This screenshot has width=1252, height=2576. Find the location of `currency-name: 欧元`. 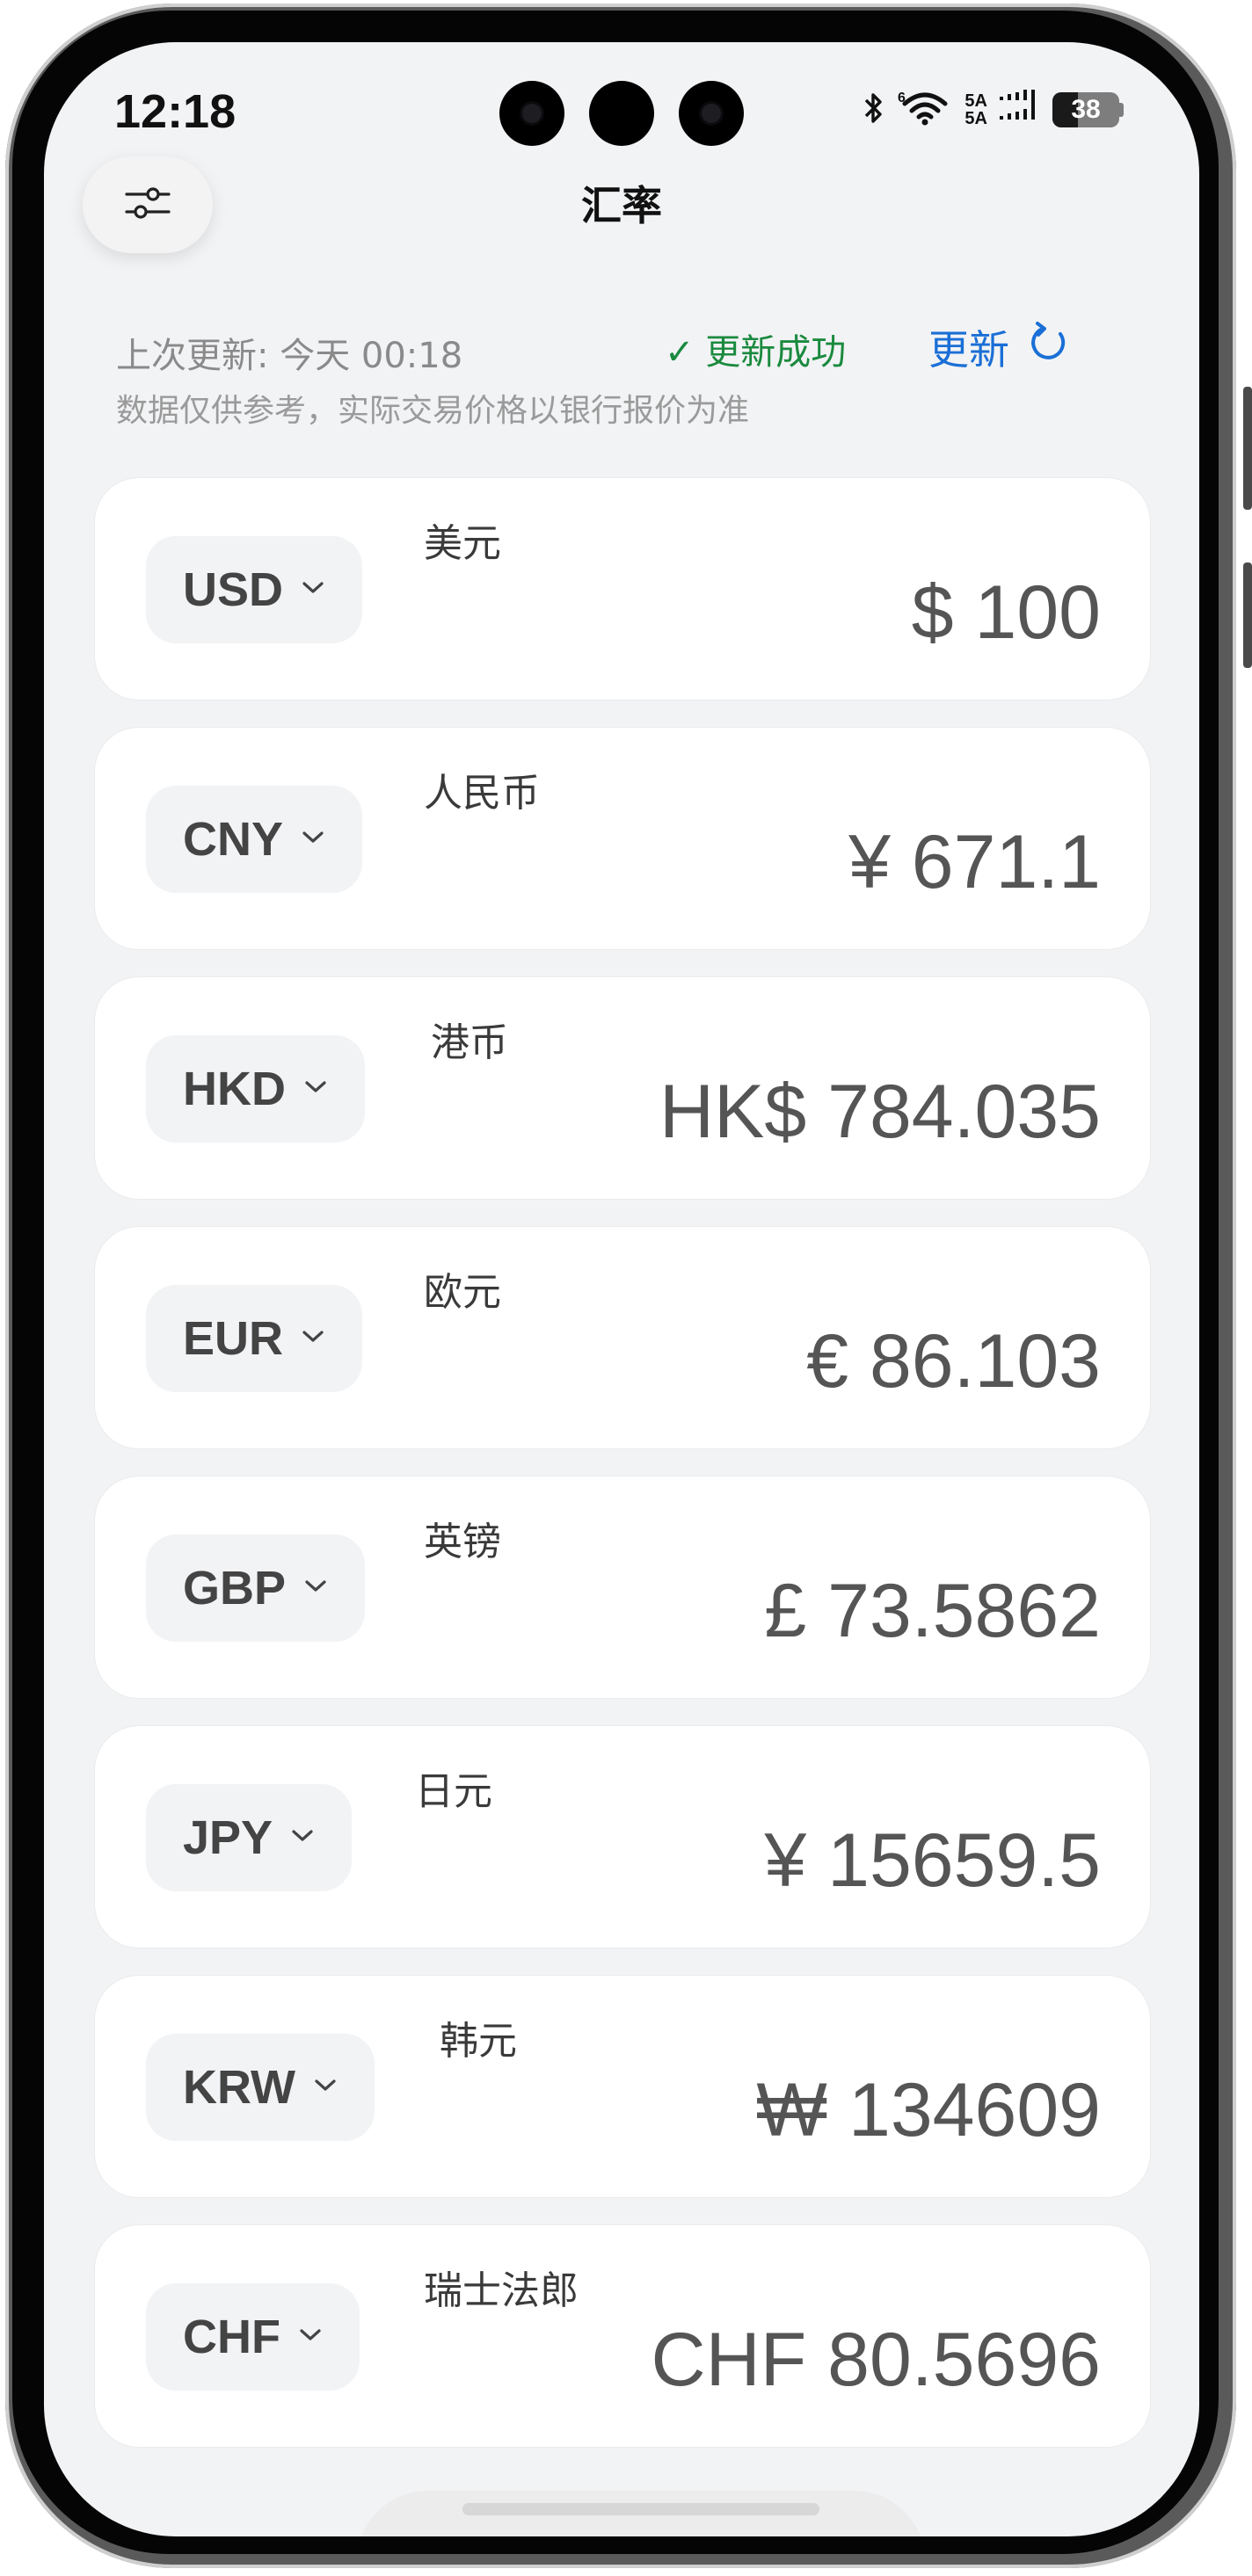

currency-name: 欧元 is located at coordinates (462, 1292).